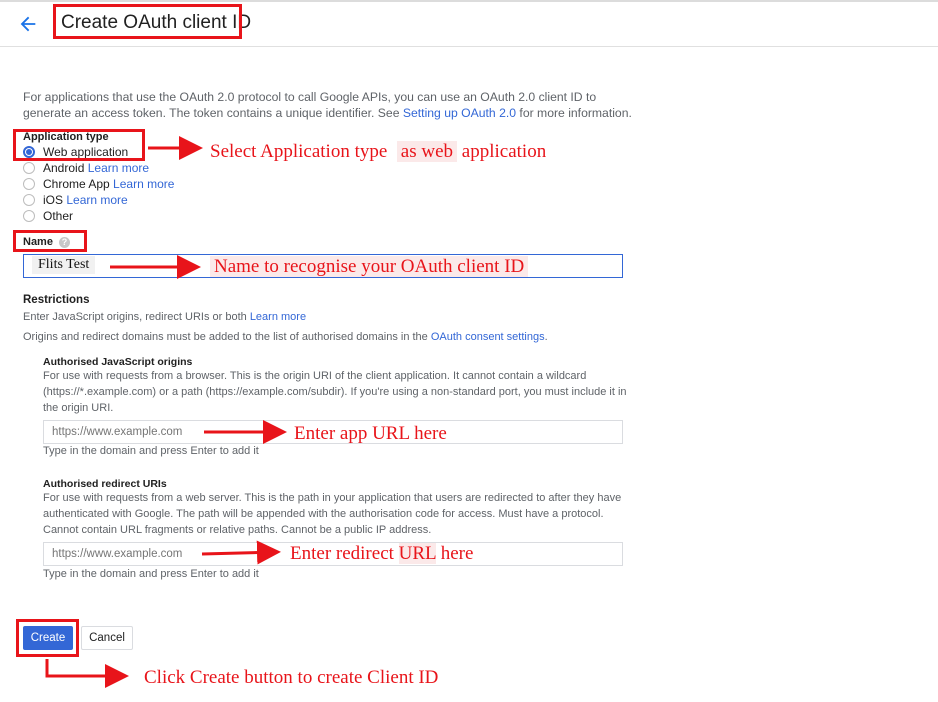  I want to click on annotation-redirect-url: Enter redirect URL here, so click(381, 554).